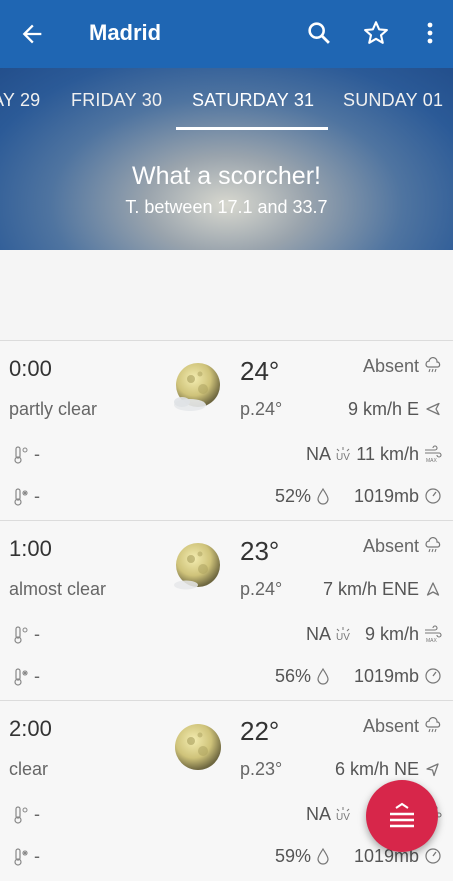 The height and width of the screenshot is (881, 453). Describe the element at coordinates (116, 100) in the screenshot. I see `tab-friday: FRIDAY 30` at that location.